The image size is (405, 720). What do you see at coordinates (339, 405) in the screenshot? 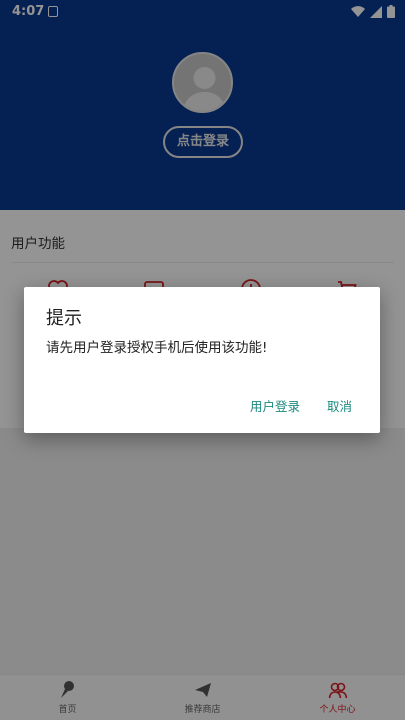
I see `cancel-button: 取消` at bounding box center [339, 405].